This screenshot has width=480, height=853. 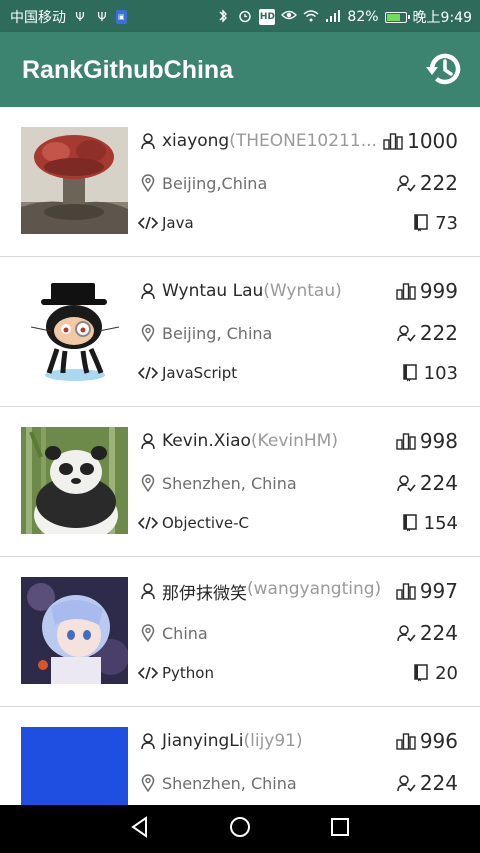 What do you see at coordinates (188, 673) in the screenshot?
I see `user-language: Python` at bounding box center [188, 673].